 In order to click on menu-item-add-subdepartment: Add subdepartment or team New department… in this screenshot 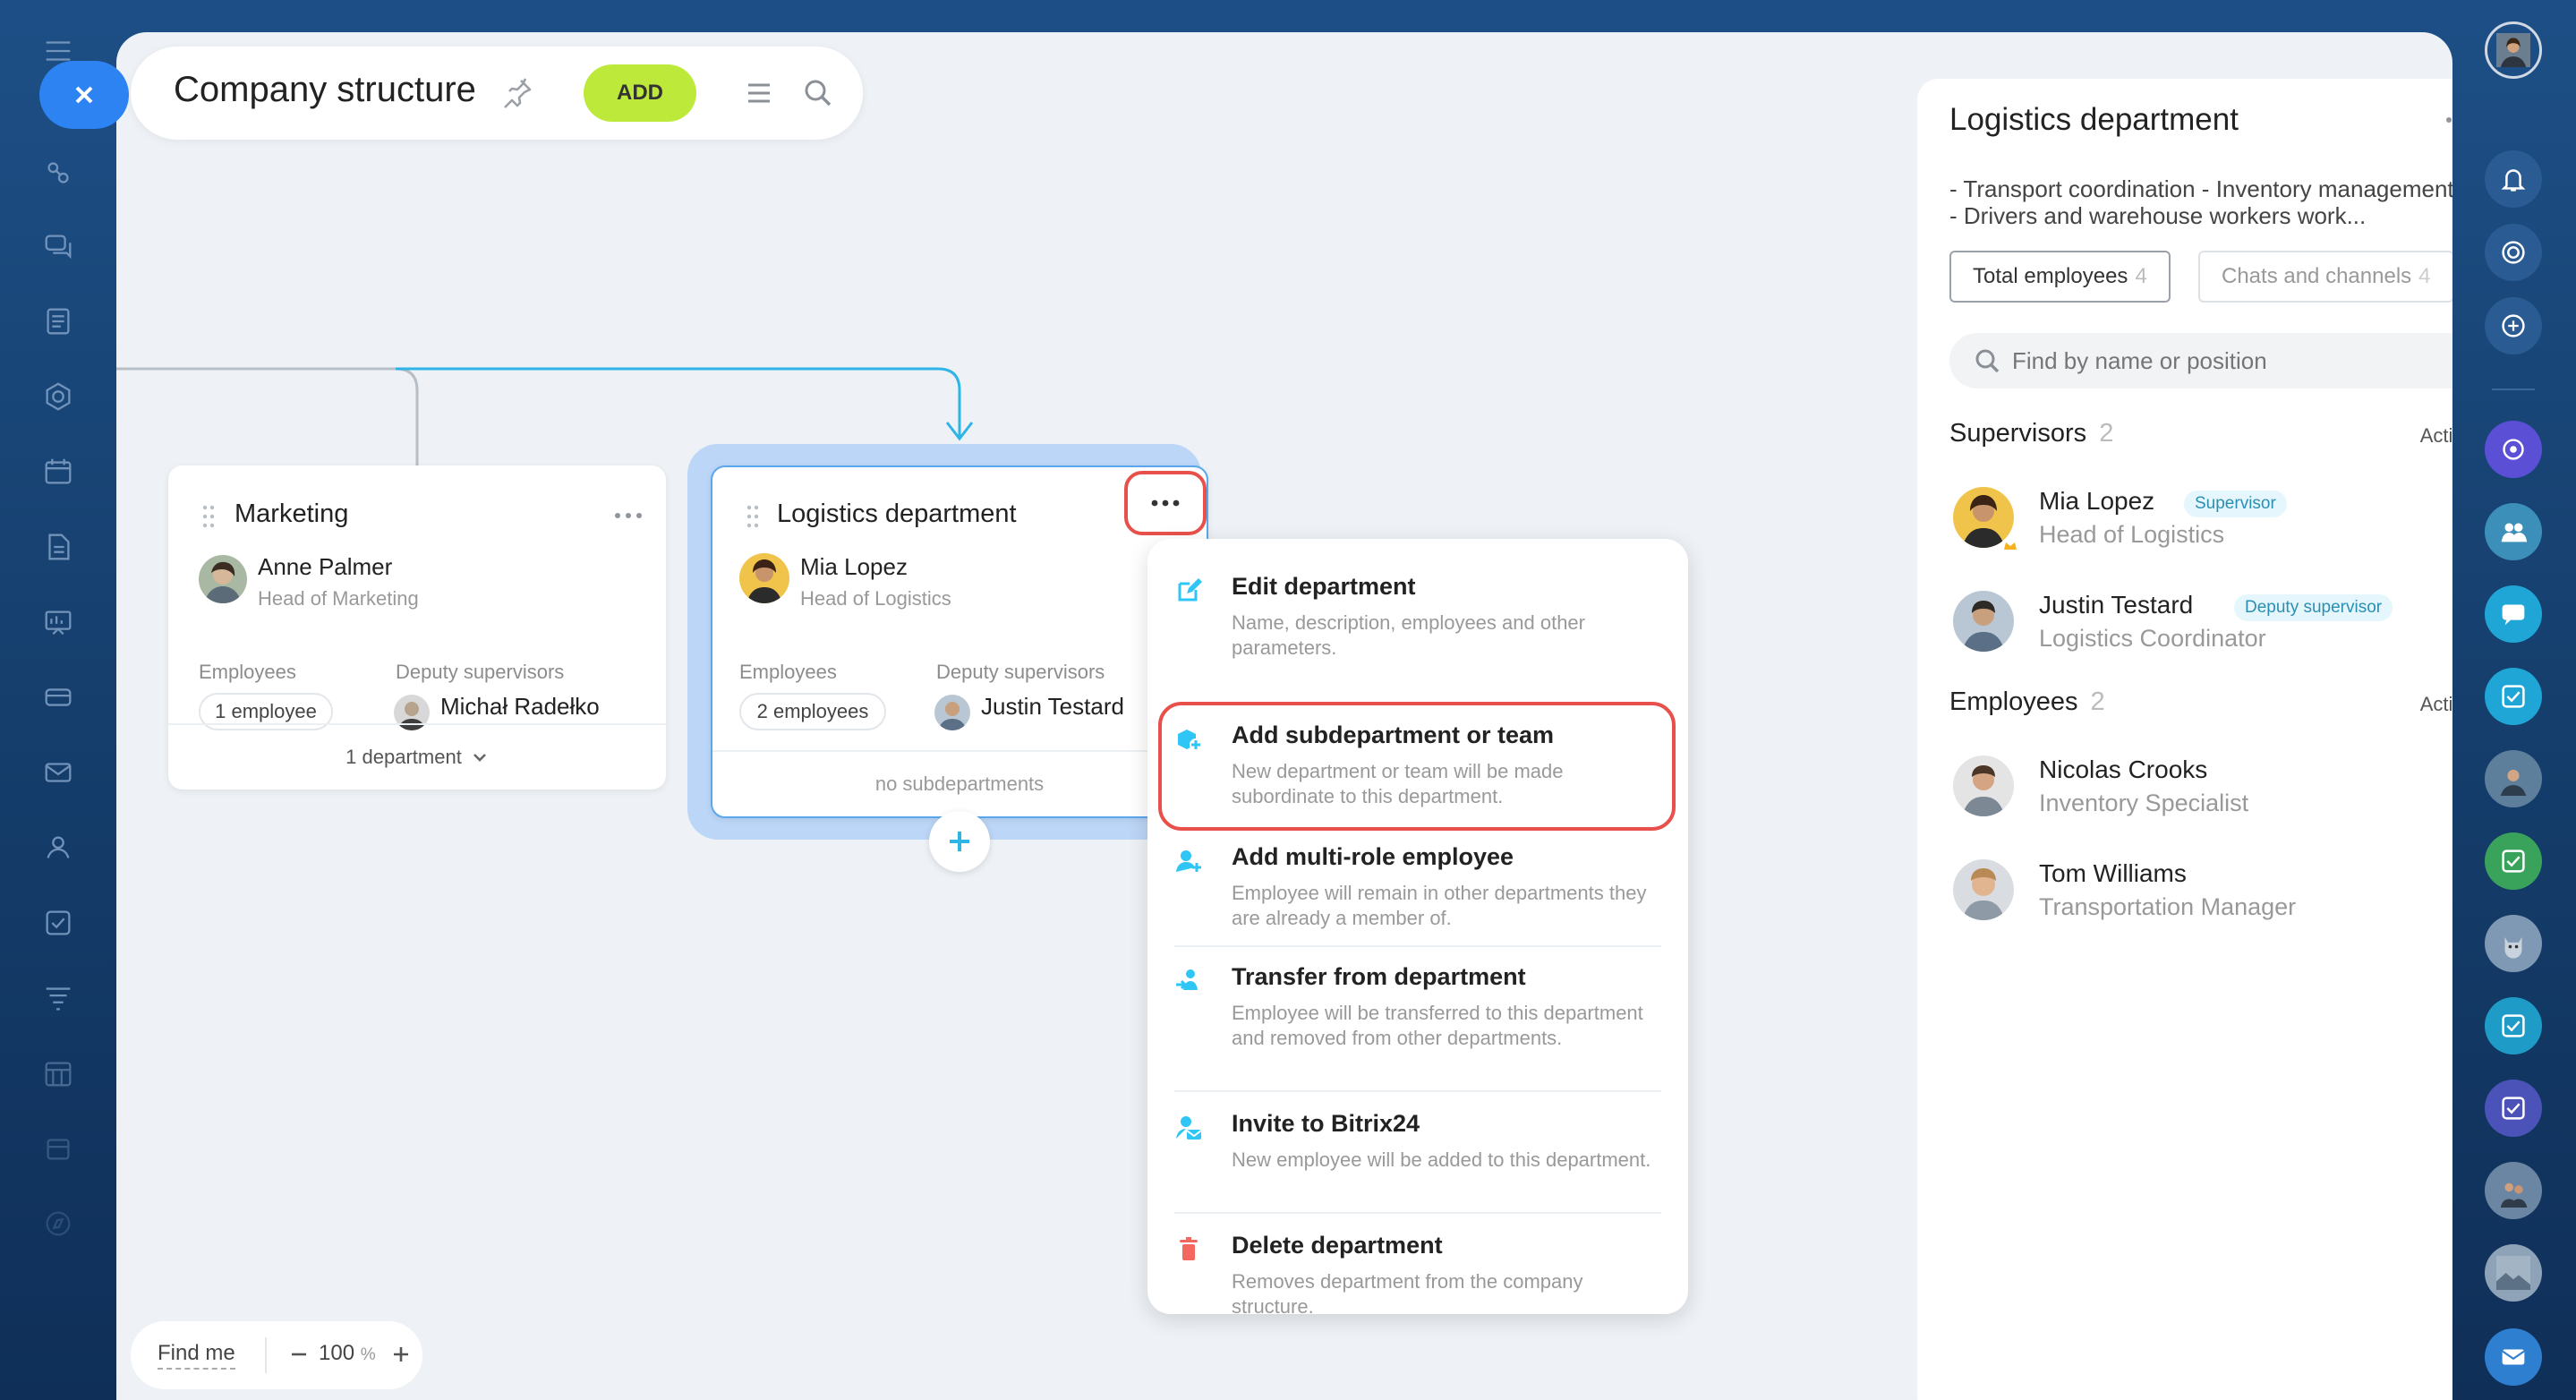, I will do `click(1416, 770)`.